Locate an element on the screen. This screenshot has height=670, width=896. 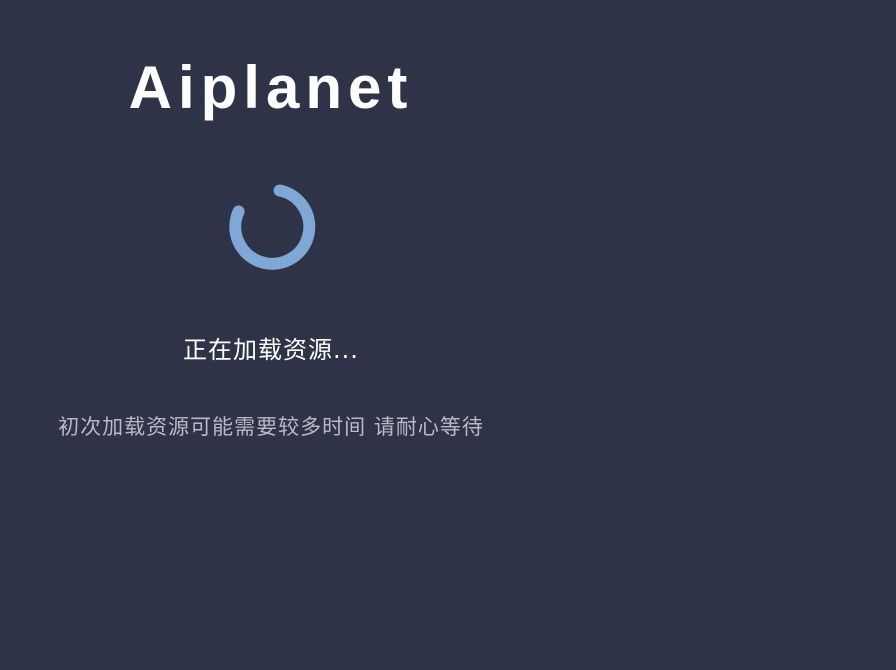
app-logo-text: Aiplanet is located at coordinates (271, 87).